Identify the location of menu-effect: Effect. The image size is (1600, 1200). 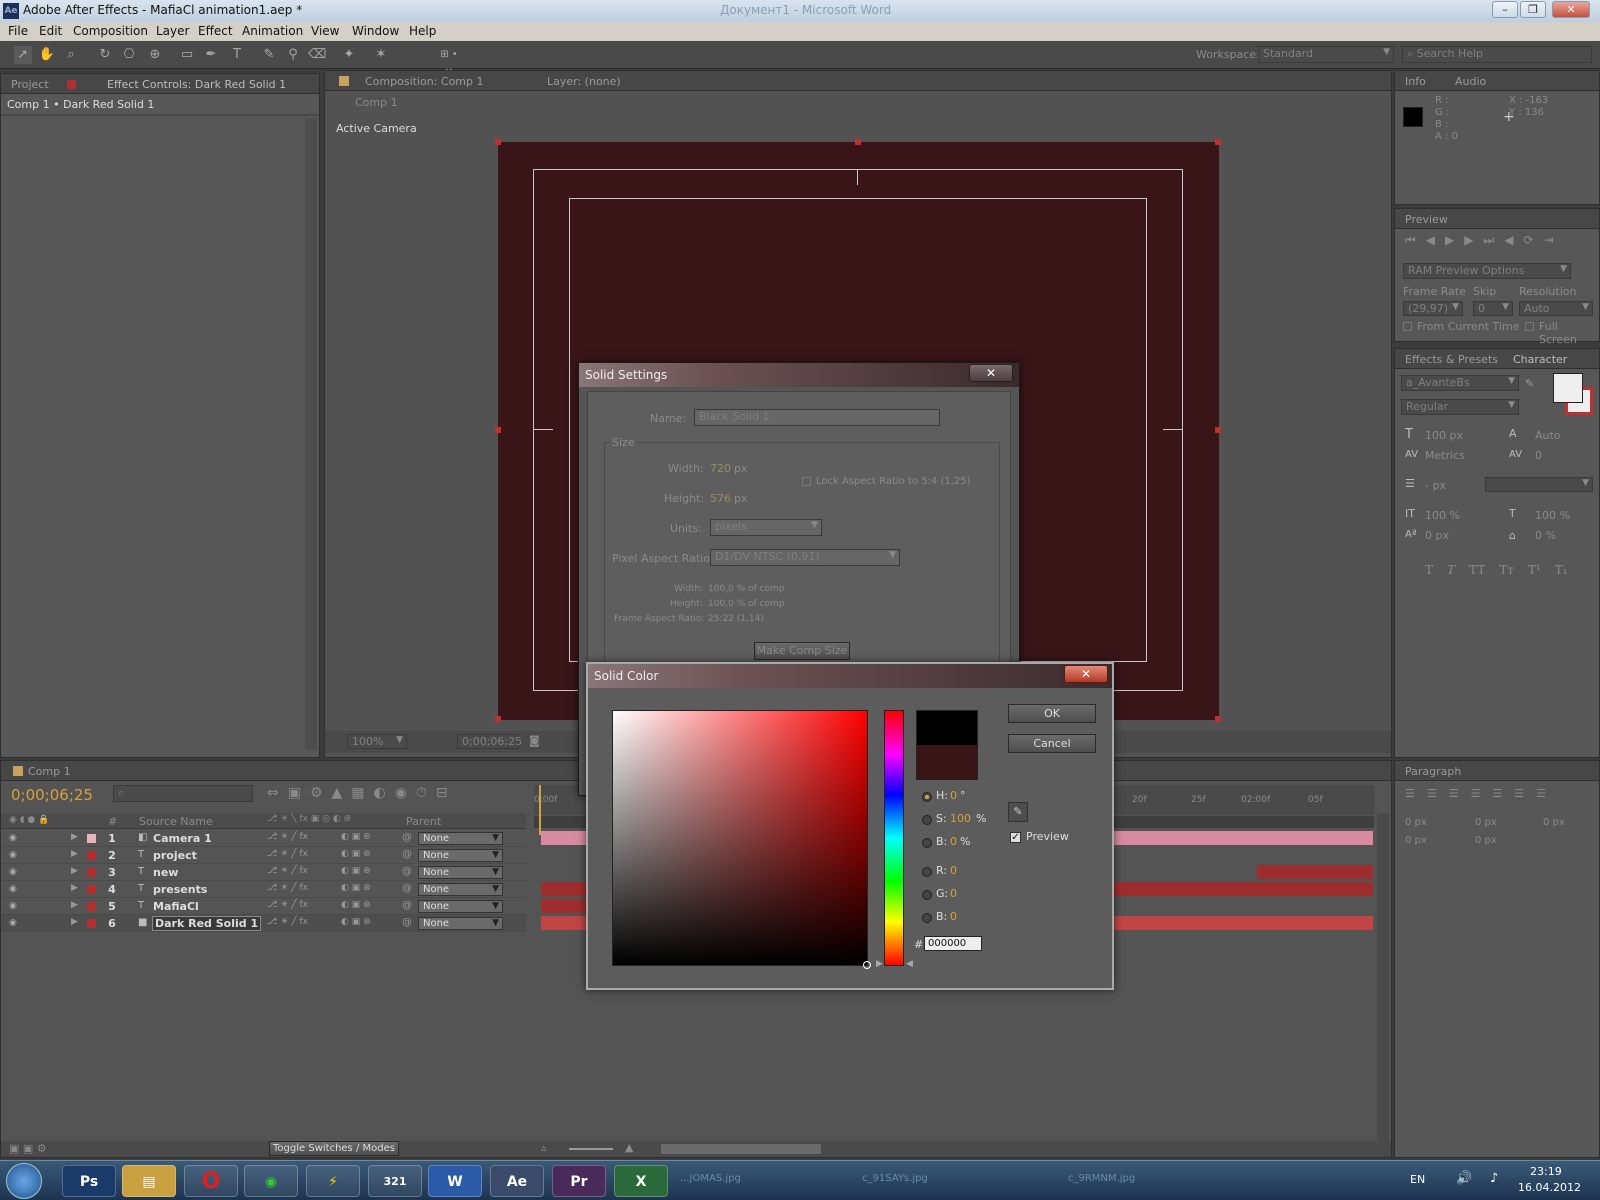
(215, 31).